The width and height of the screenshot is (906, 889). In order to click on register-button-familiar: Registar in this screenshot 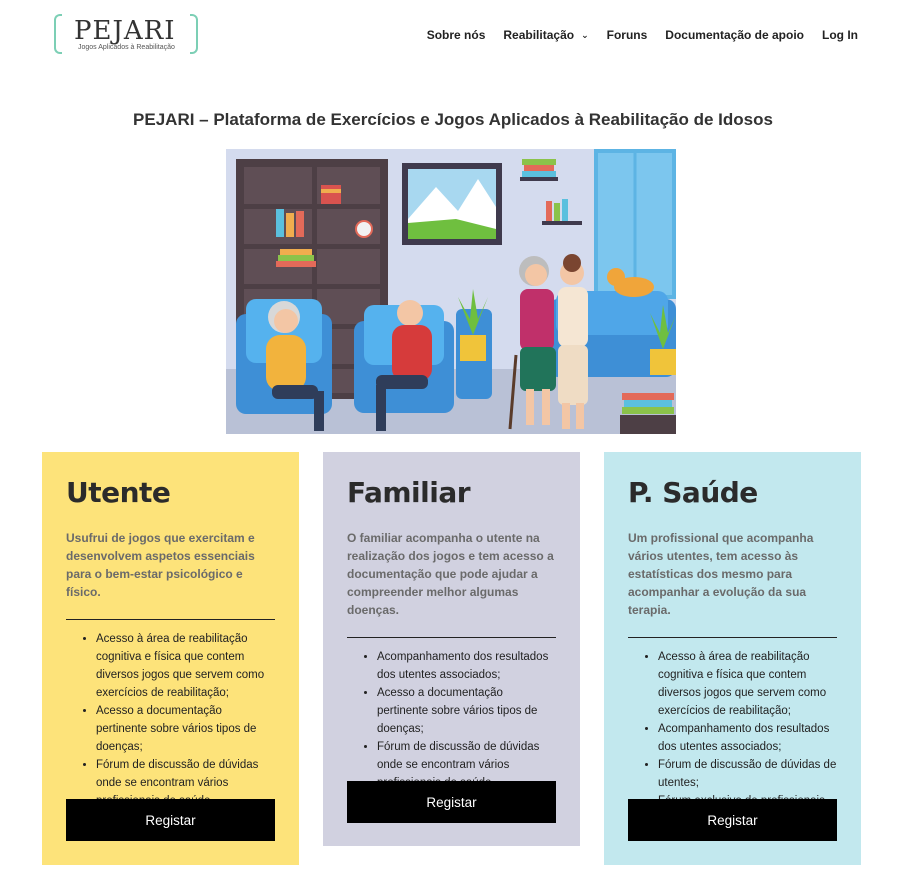, I will do `click(451, 802)`.